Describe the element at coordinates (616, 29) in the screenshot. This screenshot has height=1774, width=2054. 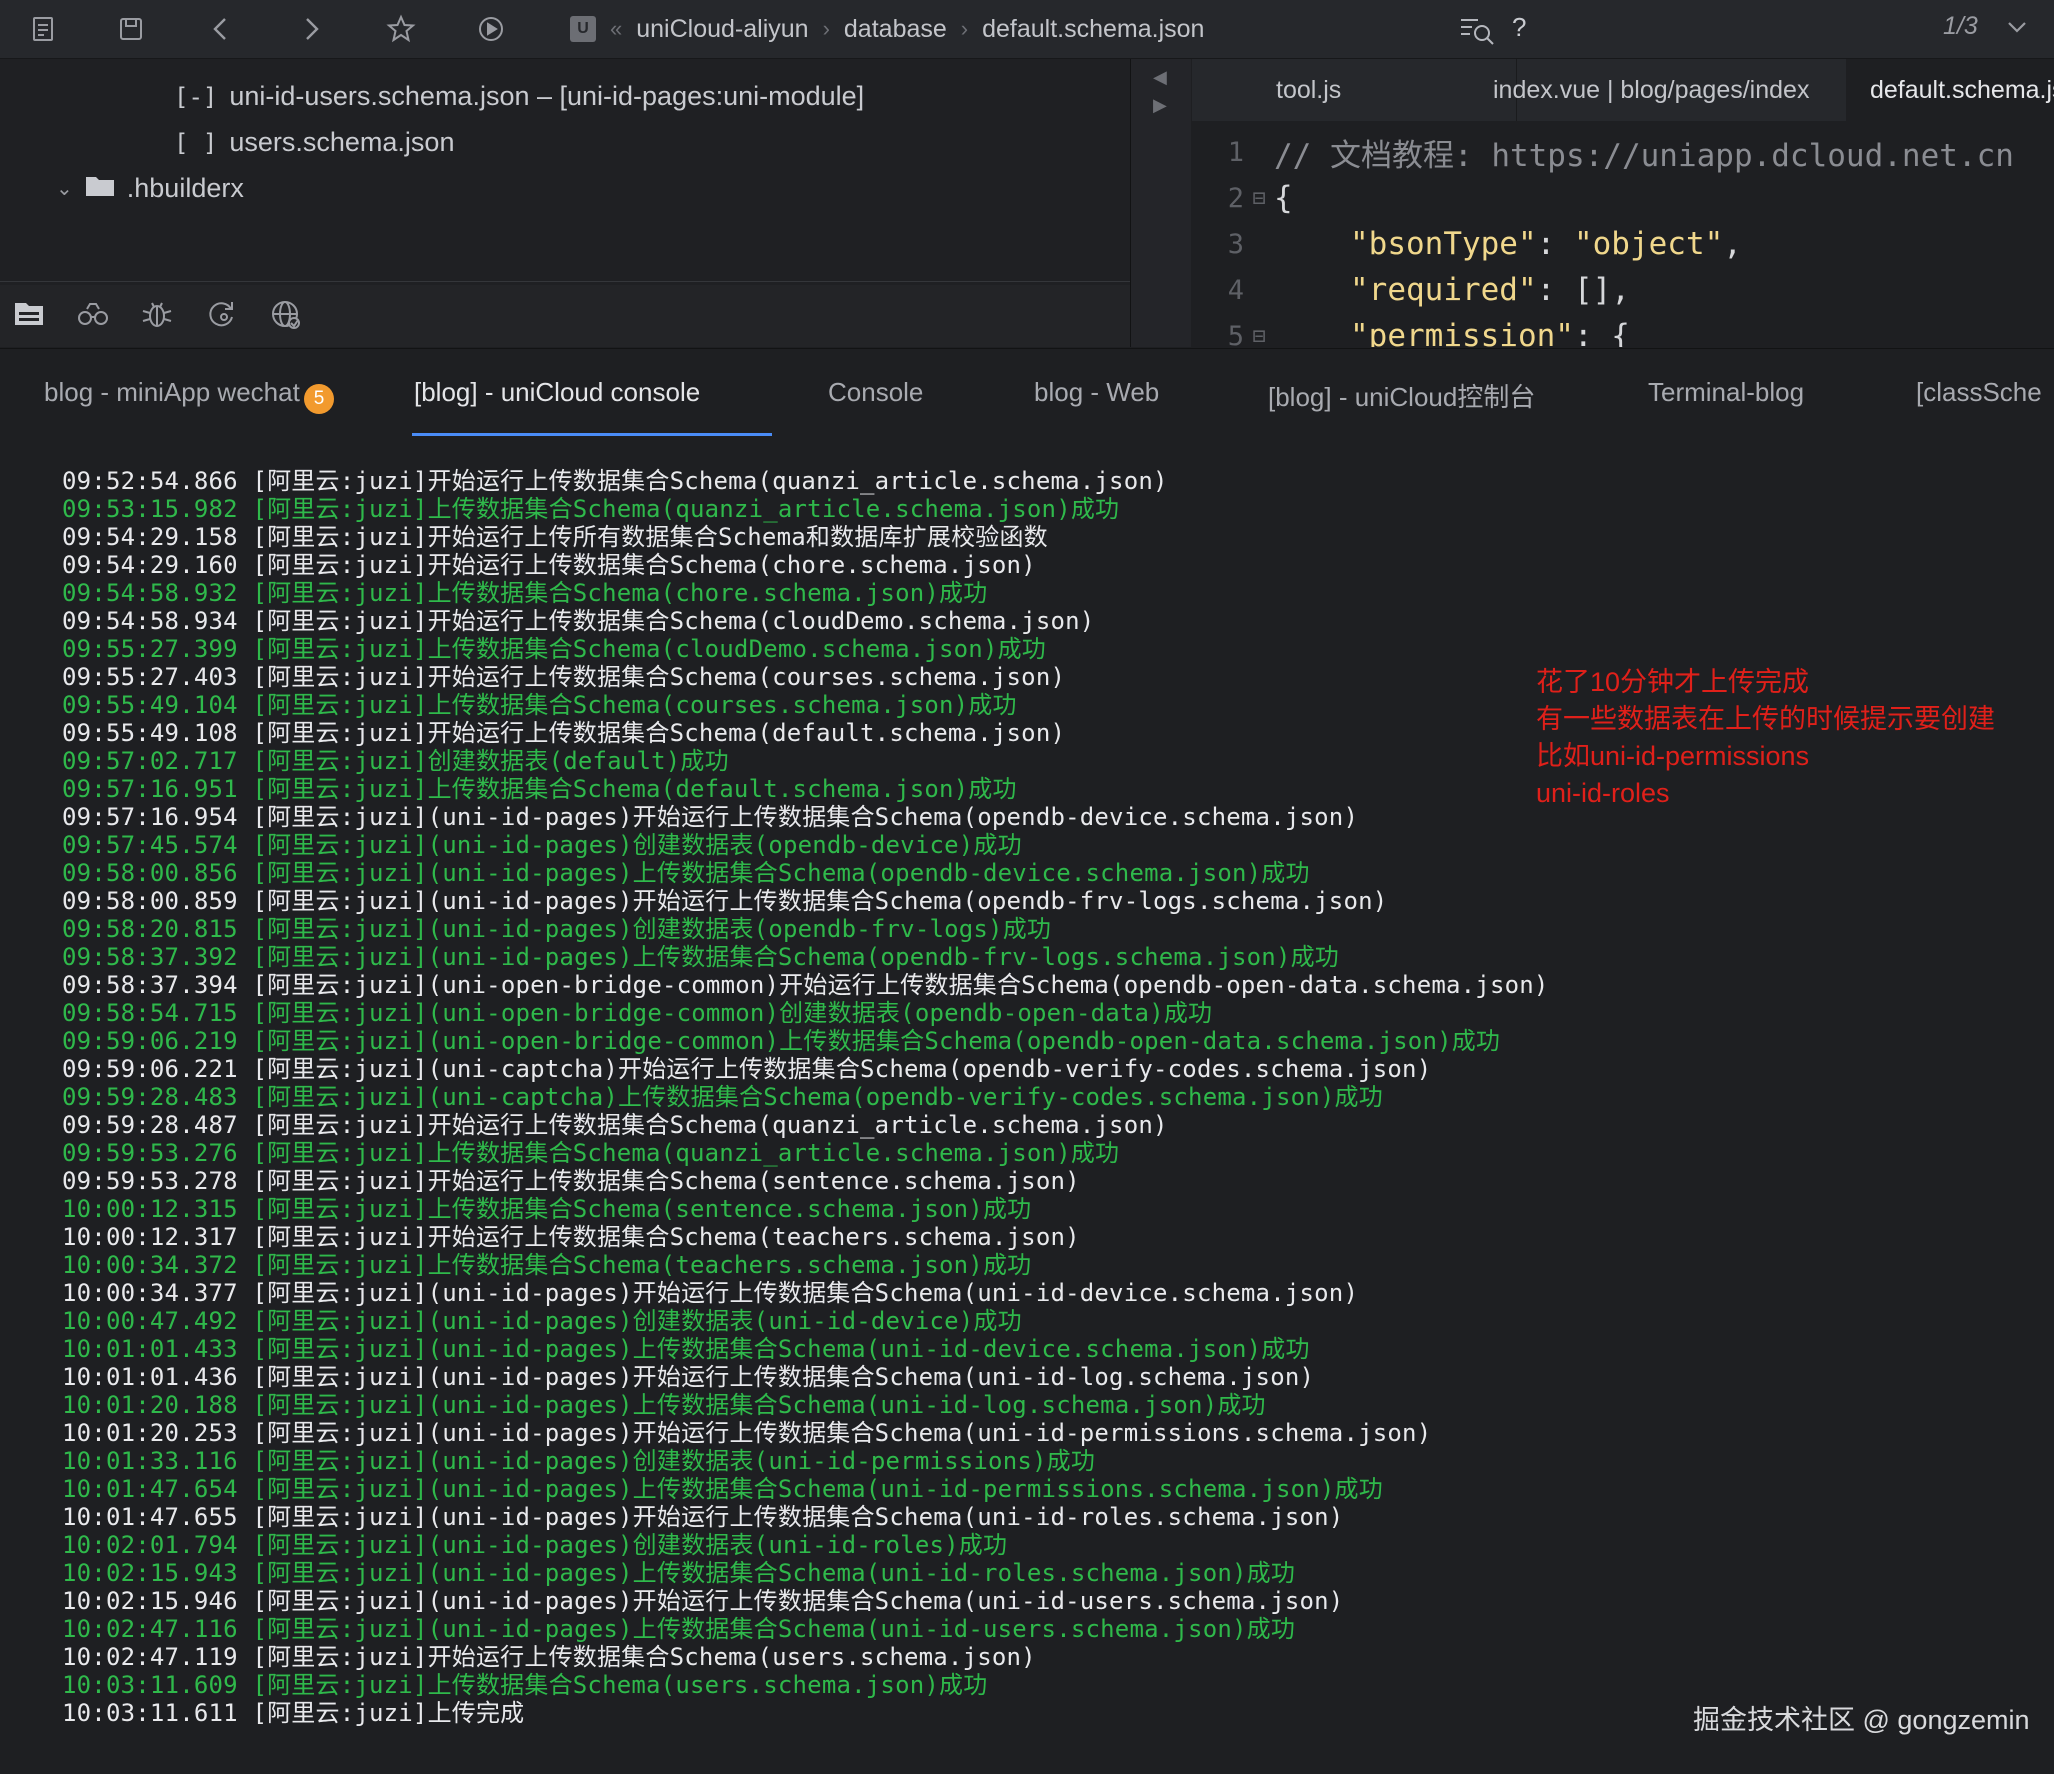
I see `breadcrumb-collapse: «` at that location.